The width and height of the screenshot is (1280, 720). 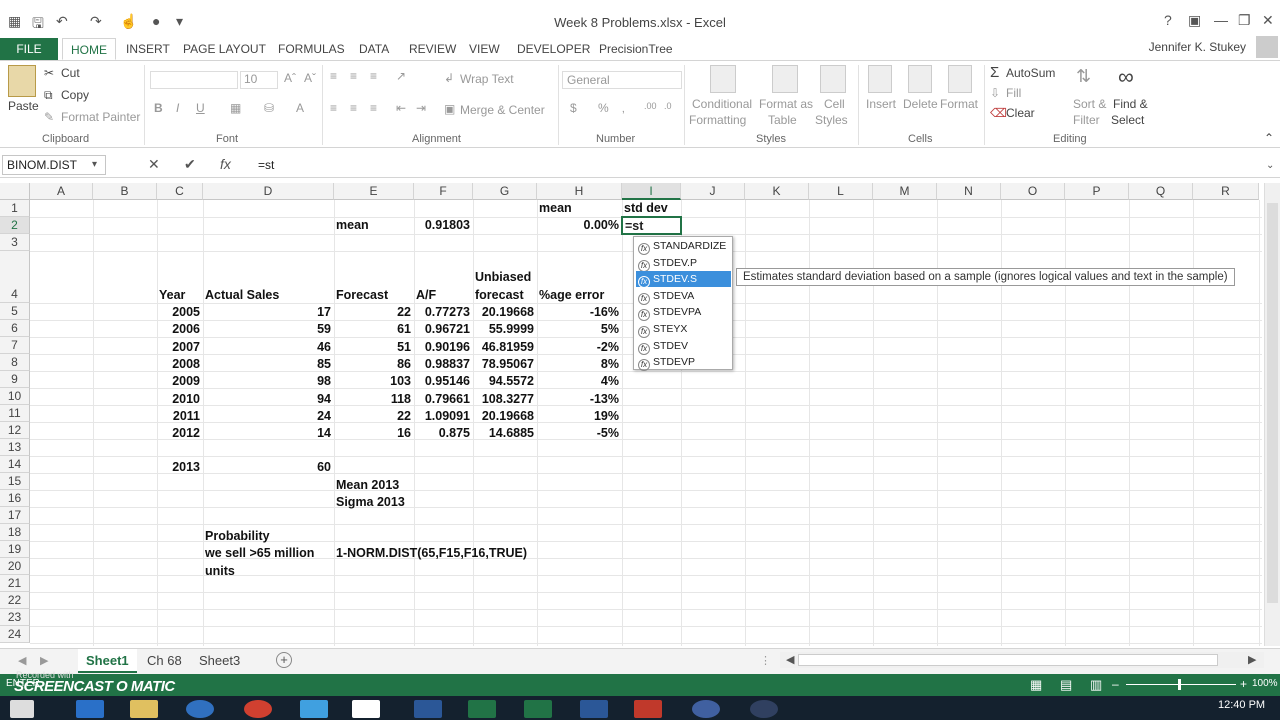 I want to click on cell-c4: Year, so click(x=172, y=295).